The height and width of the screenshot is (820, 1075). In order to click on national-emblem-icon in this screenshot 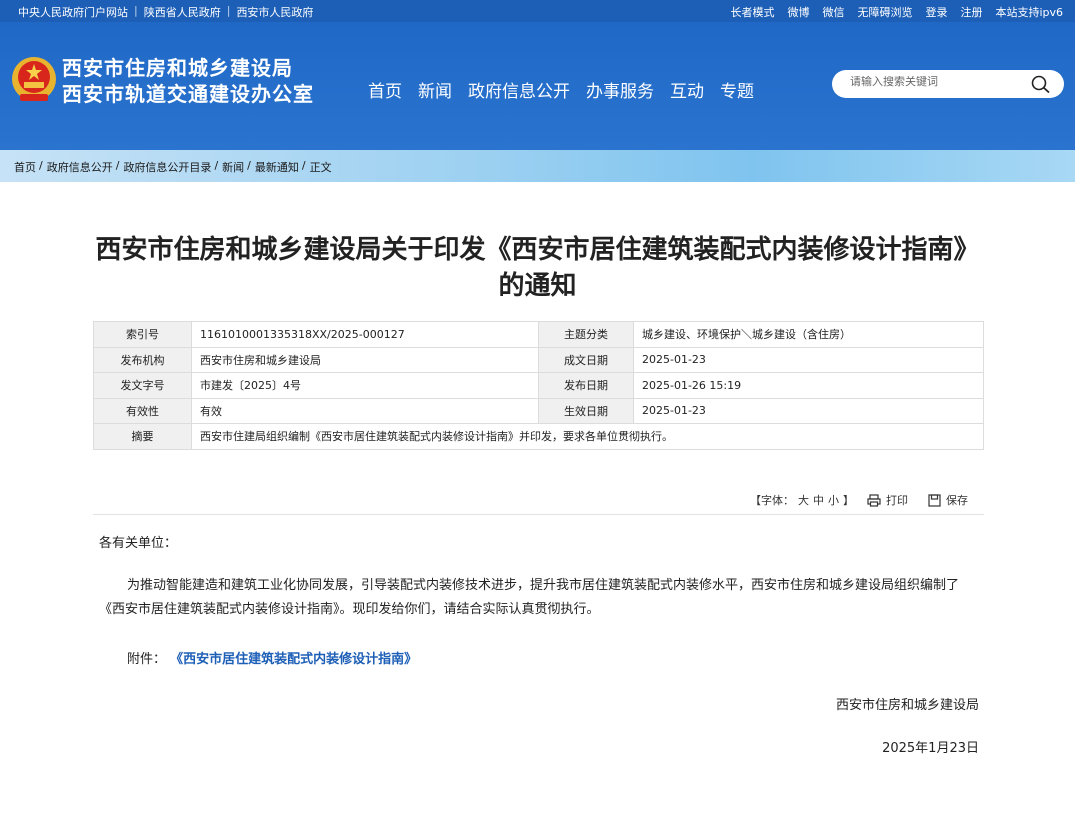, I will do `click(34, 79)`.